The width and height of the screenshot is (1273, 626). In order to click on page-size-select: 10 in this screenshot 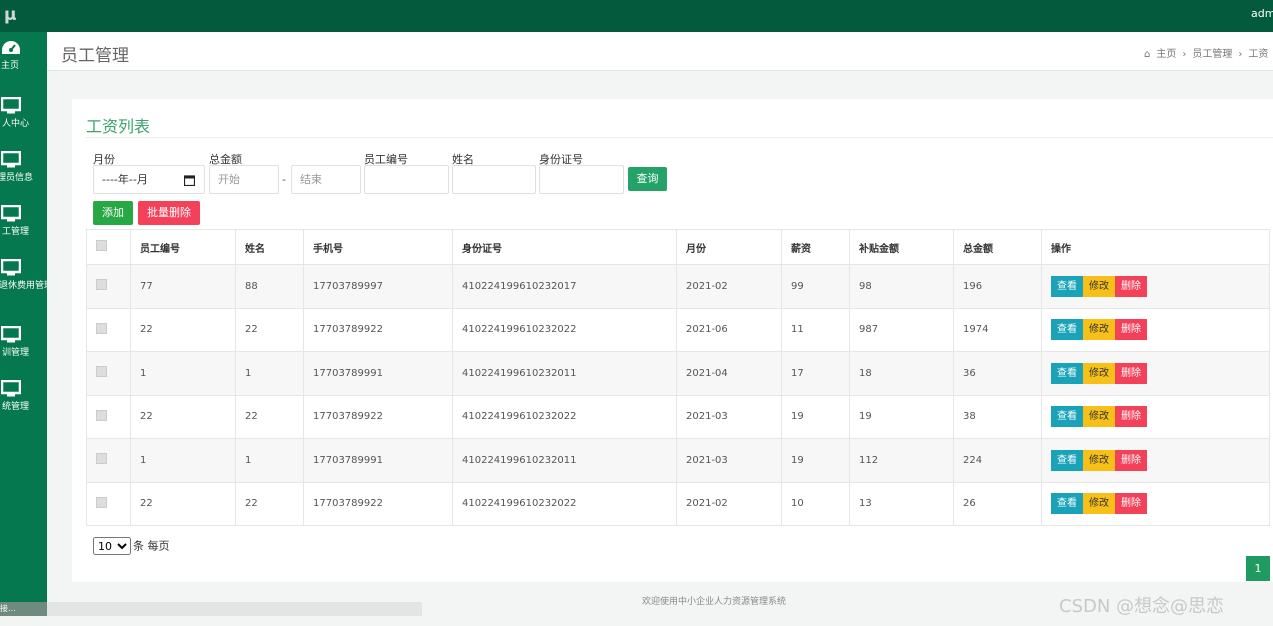, I will do `click(112, 546)`.